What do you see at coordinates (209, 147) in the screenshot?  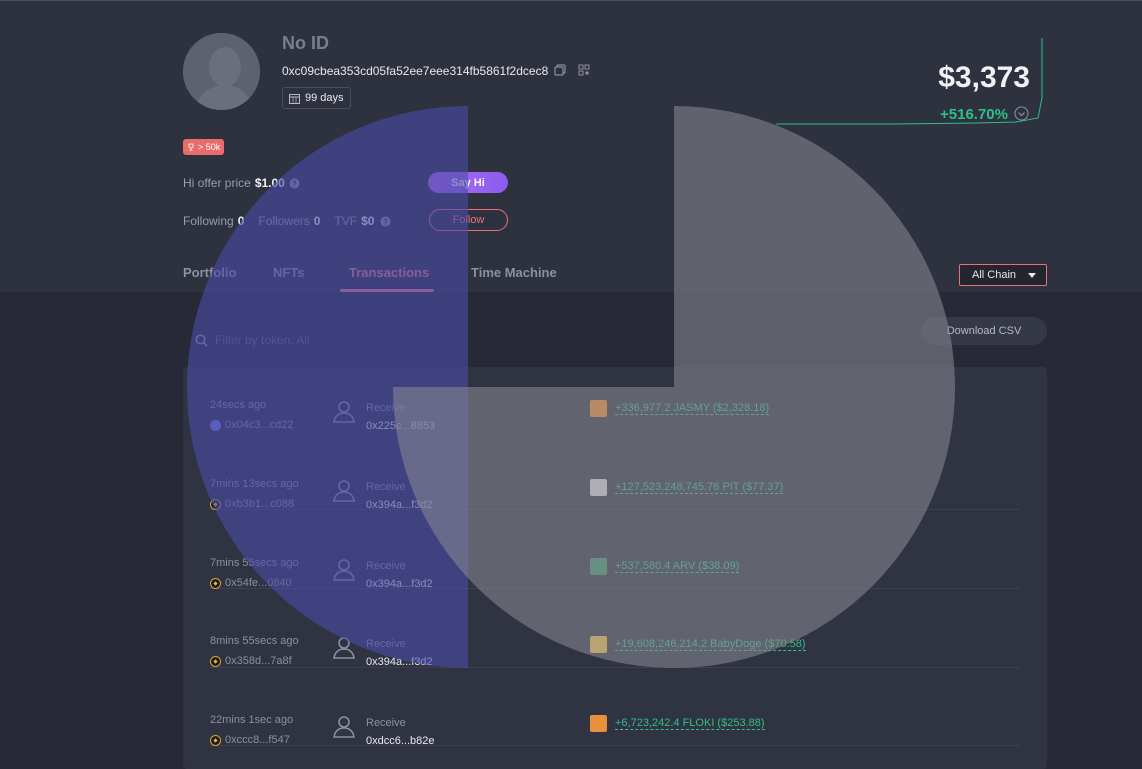 I see `rank-badge-text: > 50k` at bounding box center [209, 147].